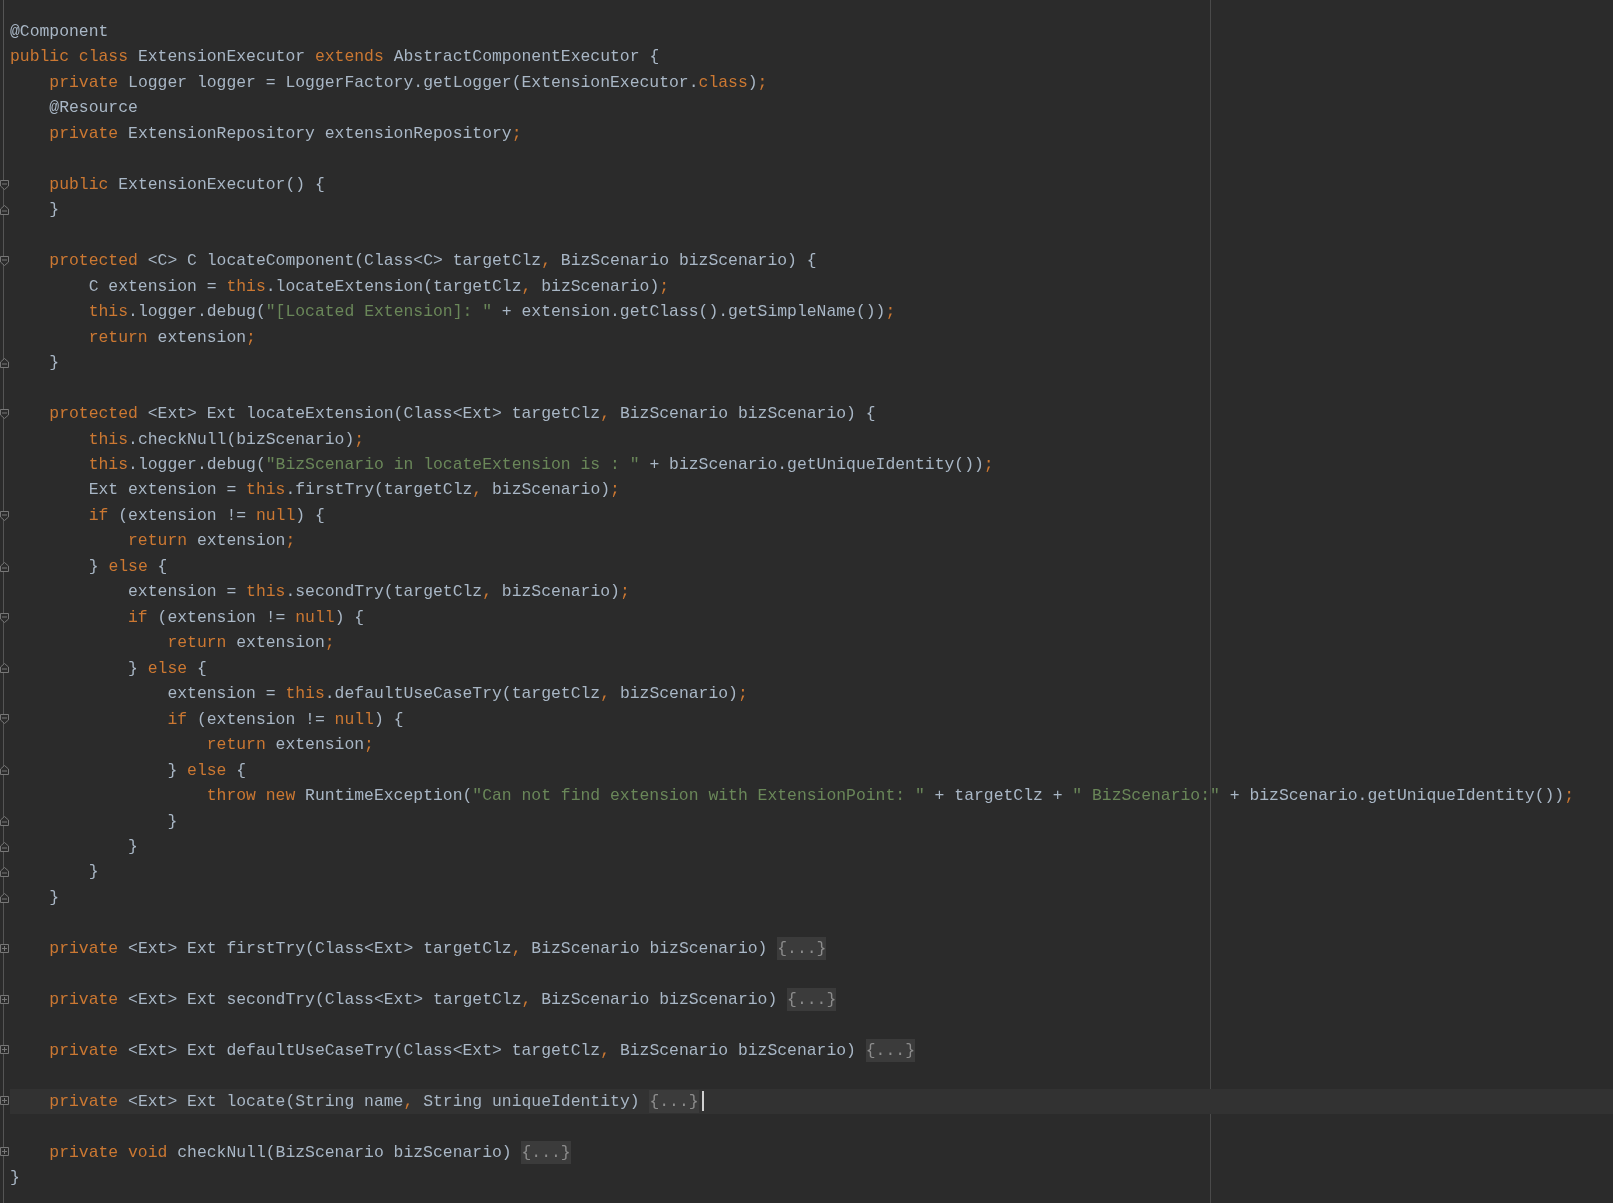 The image size is (1613, 1203). I want to click on code-line: @Component, so click(60, 32).